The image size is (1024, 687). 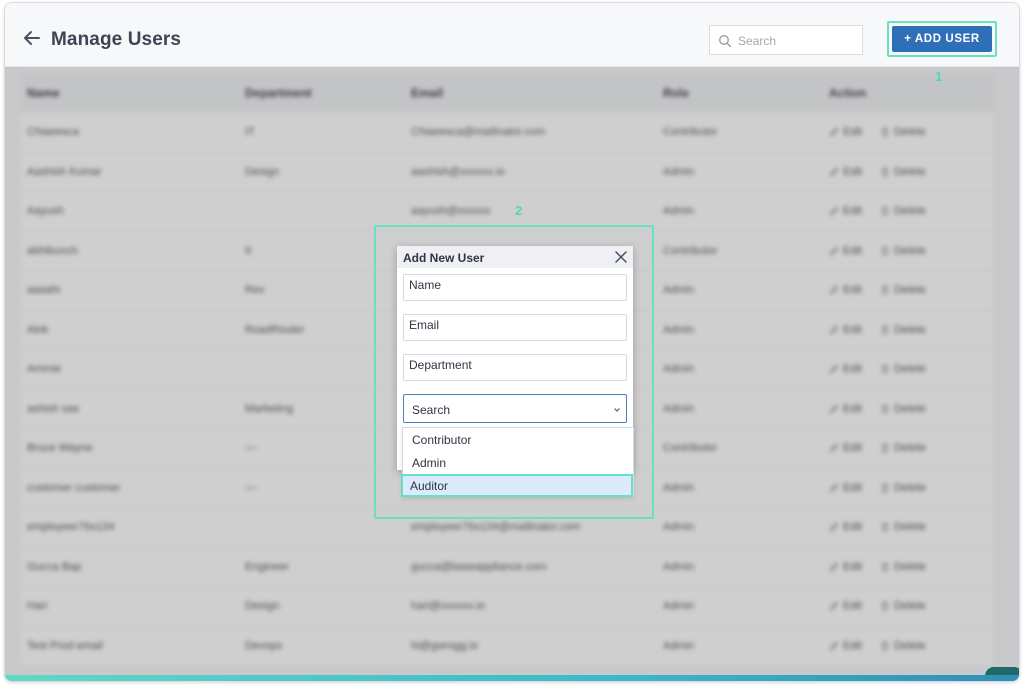 I want to click on page-title: Manage Users, so click(x=116, y=39).